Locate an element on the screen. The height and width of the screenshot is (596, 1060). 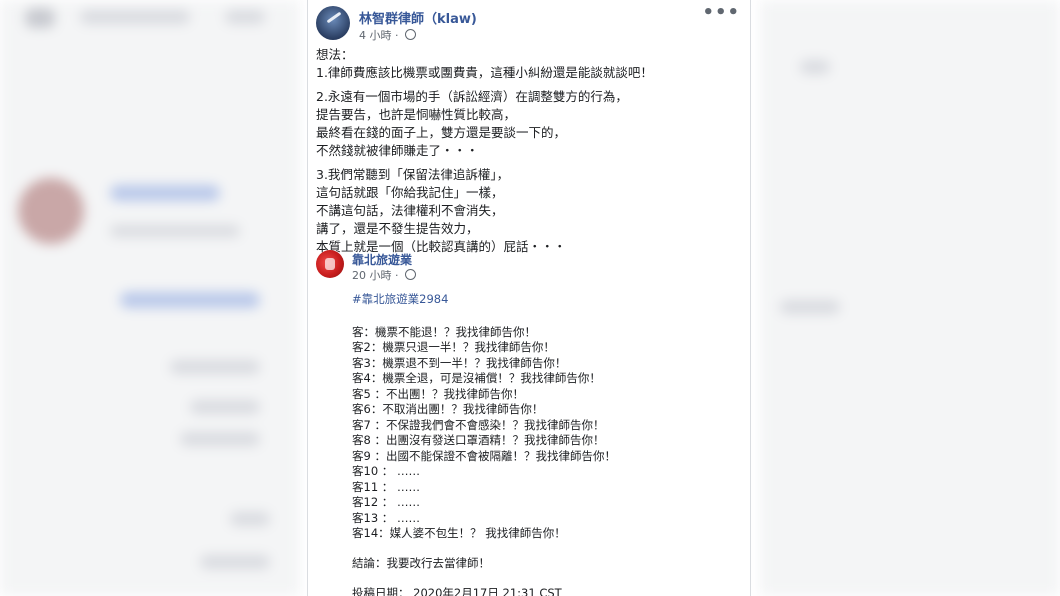
author-avatar is located at coordinates (333, 23).